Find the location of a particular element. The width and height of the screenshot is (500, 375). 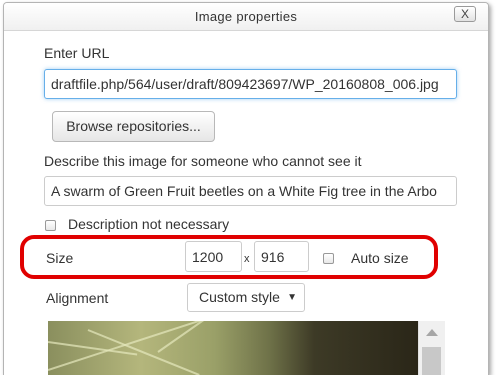

height-input is located at coordinates (281, 256).